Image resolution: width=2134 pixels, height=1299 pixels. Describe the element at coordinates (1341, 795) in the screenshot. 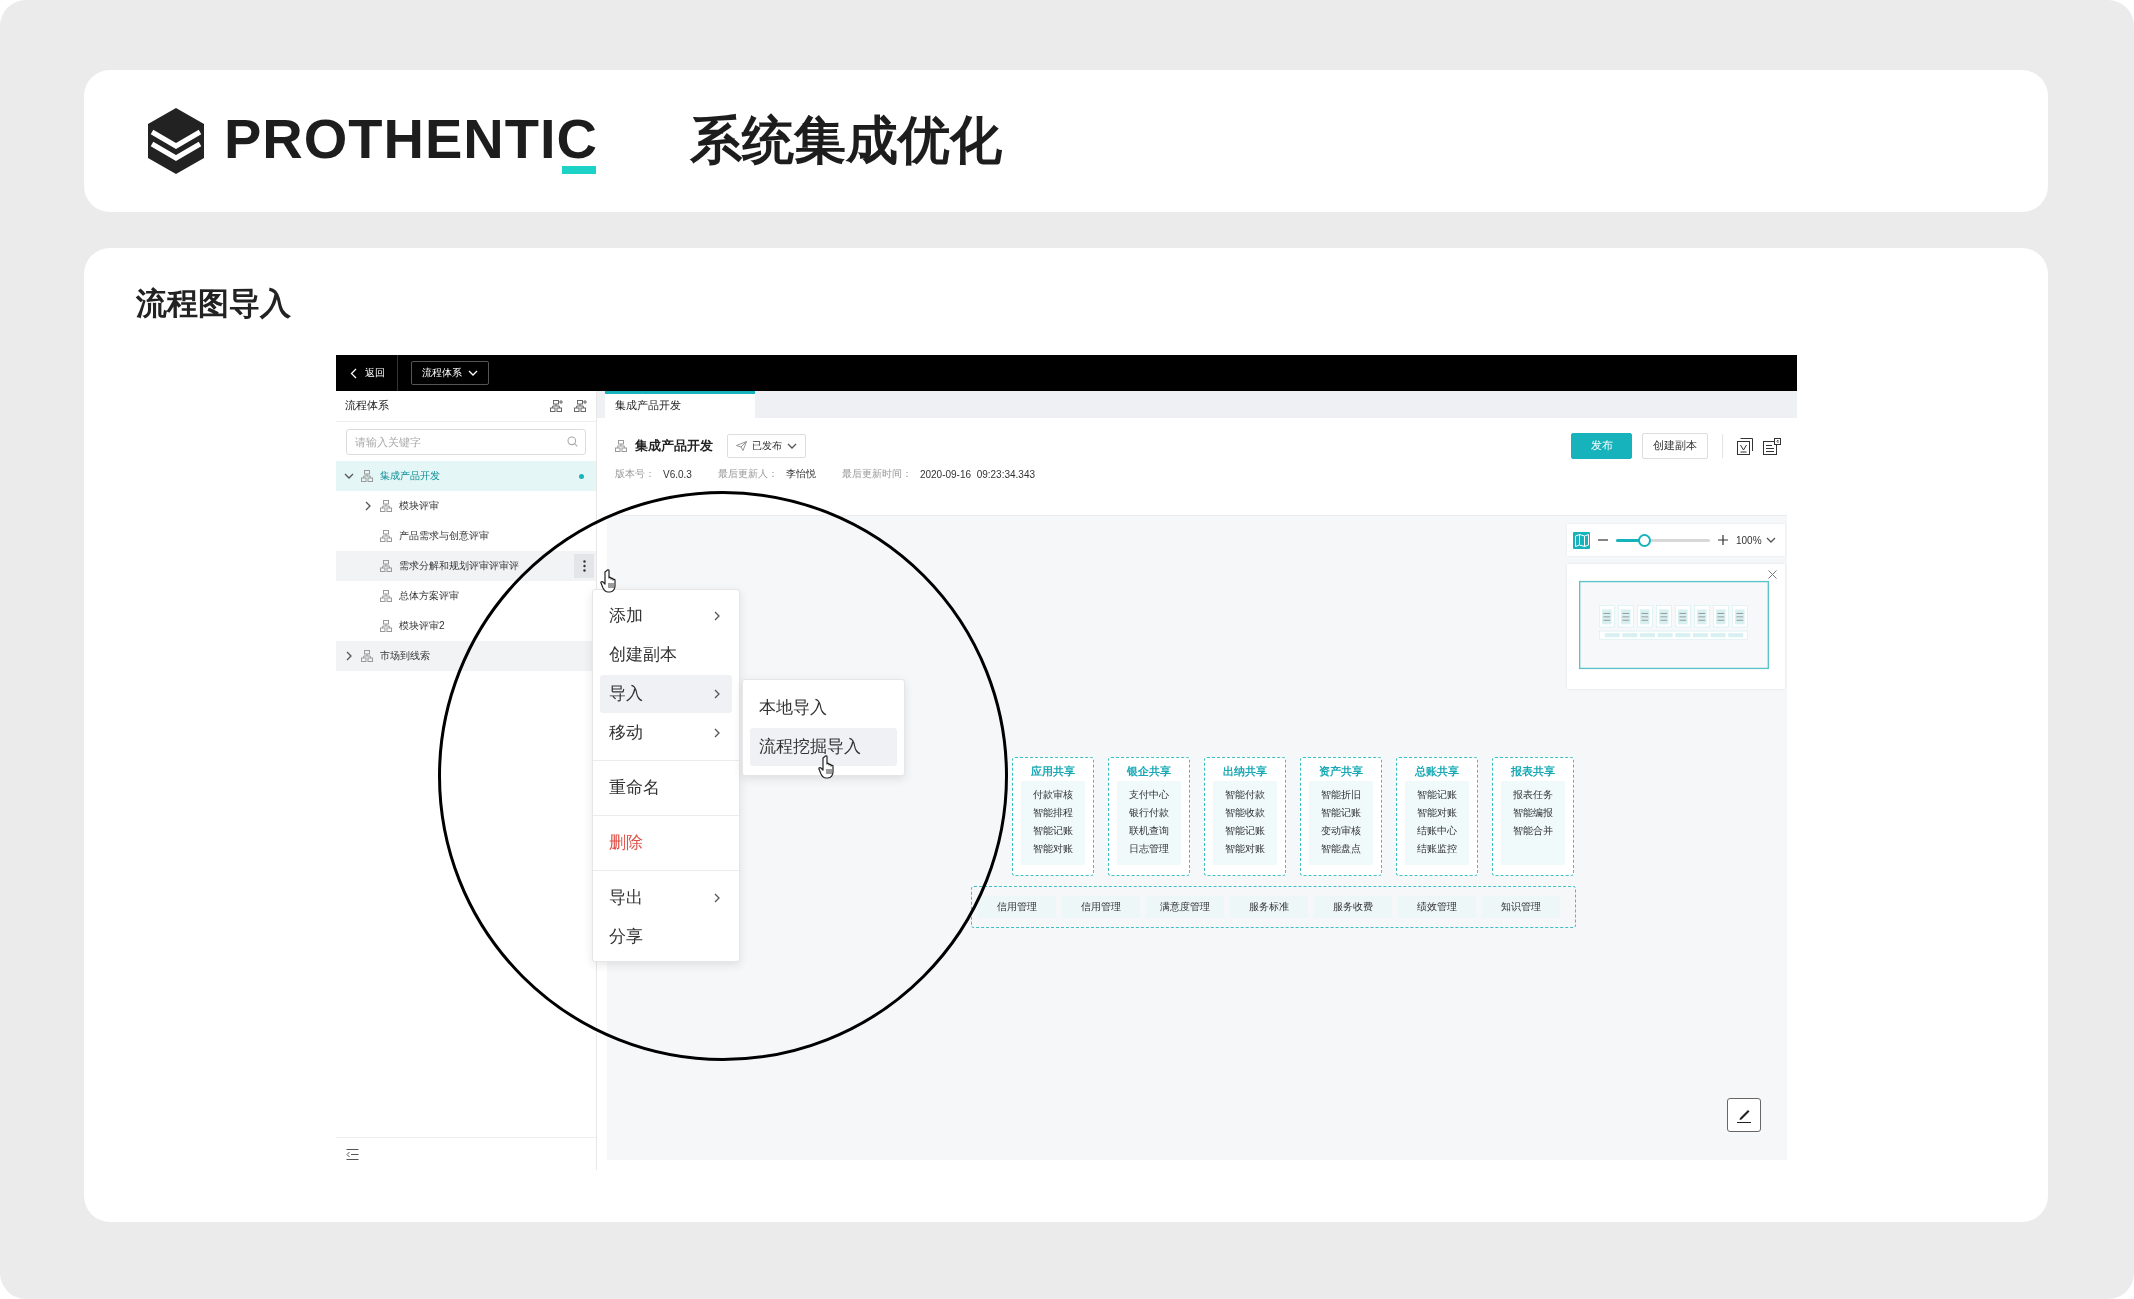

I see `process-label: 智能折旧` at that location.